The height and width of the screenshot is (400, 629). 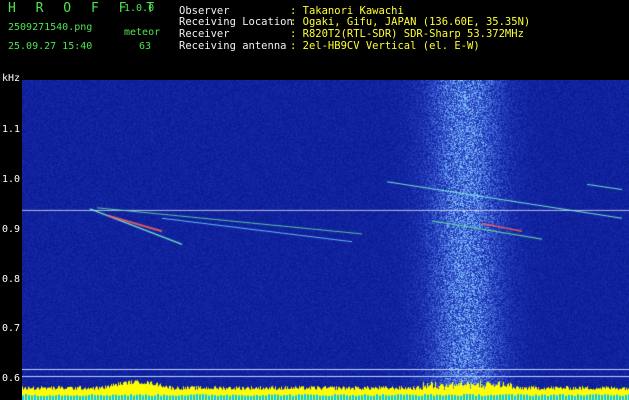 What do you see at coordinates (11, 328) in the screenshot?
I see `y-tick-label: 0.7` at bounding box center [11, 328].